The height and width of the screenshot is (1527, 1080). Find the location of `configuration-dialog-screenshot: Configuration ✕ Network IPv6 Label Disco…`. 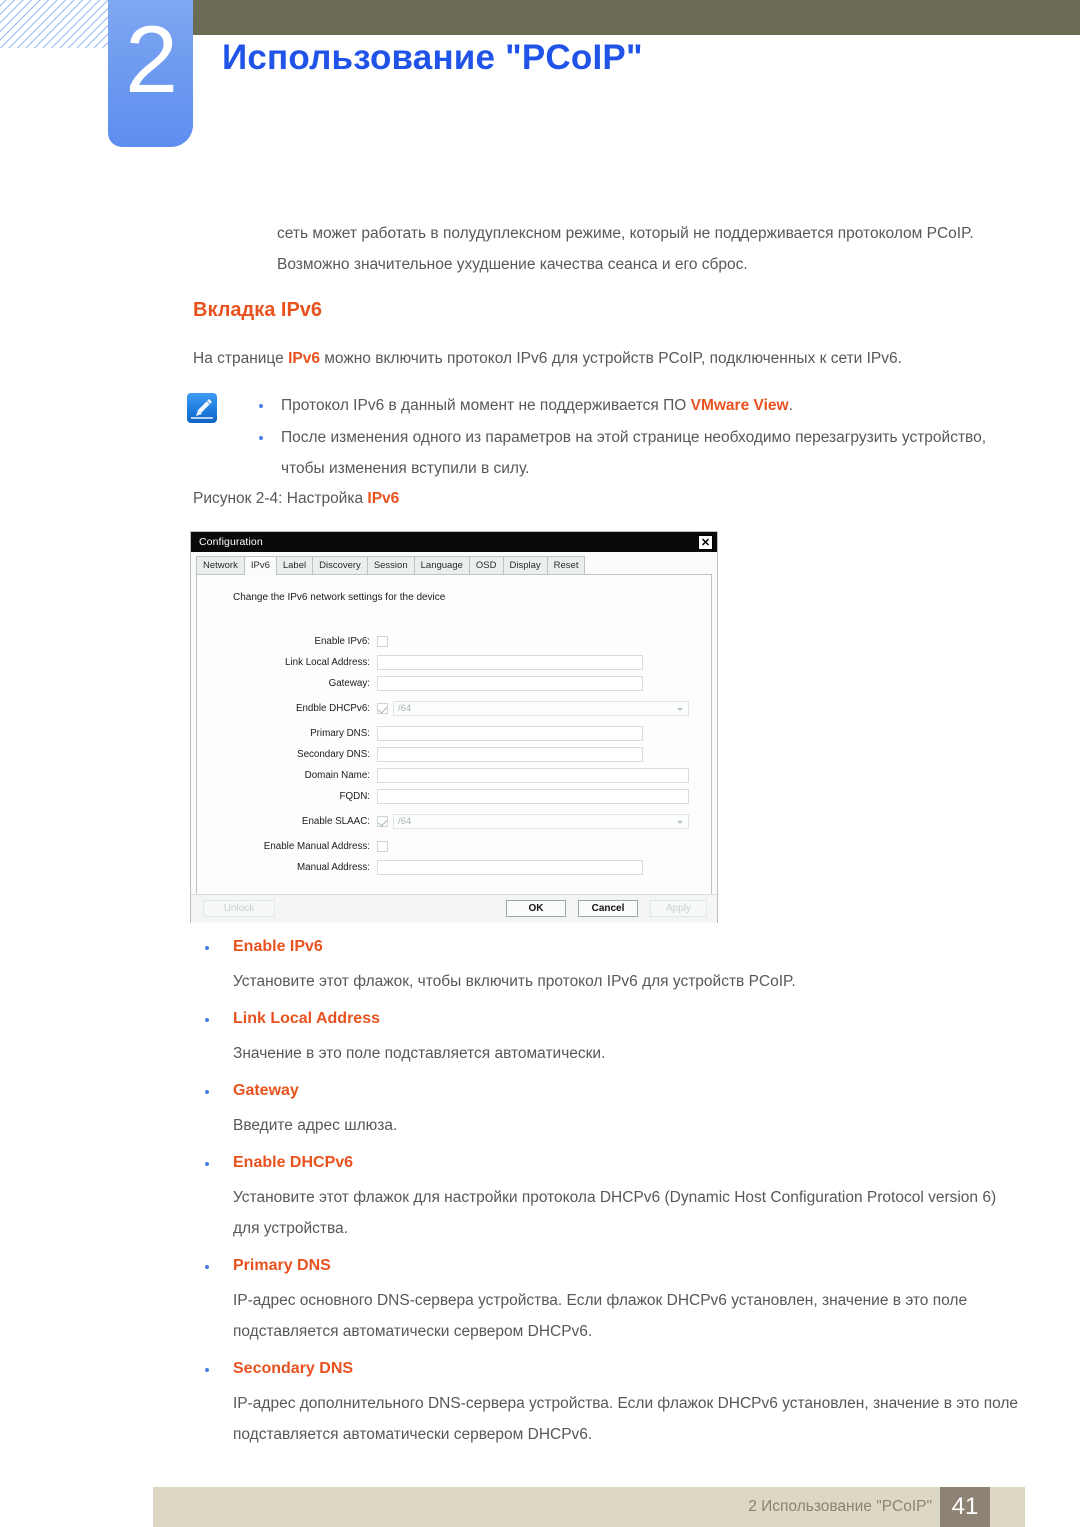

configuration-dialog-screenshot: Configuration ✕ Network IPv6 Label Disco… is located at coordinates (454, 727).